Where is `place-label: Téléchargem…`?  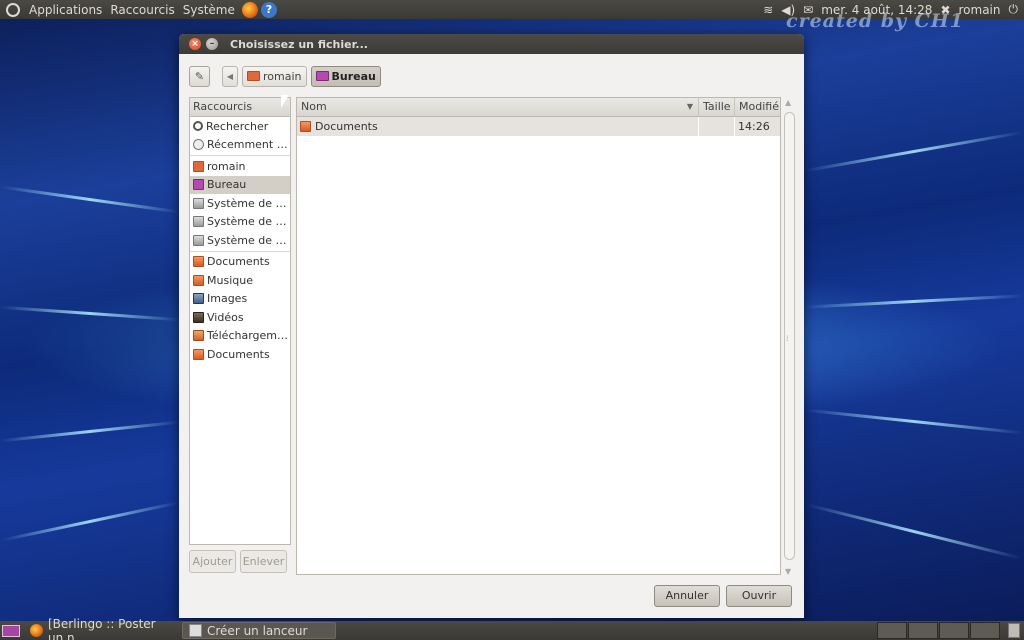 place-label: Téléchargem… is located at coordinates (247, 336).